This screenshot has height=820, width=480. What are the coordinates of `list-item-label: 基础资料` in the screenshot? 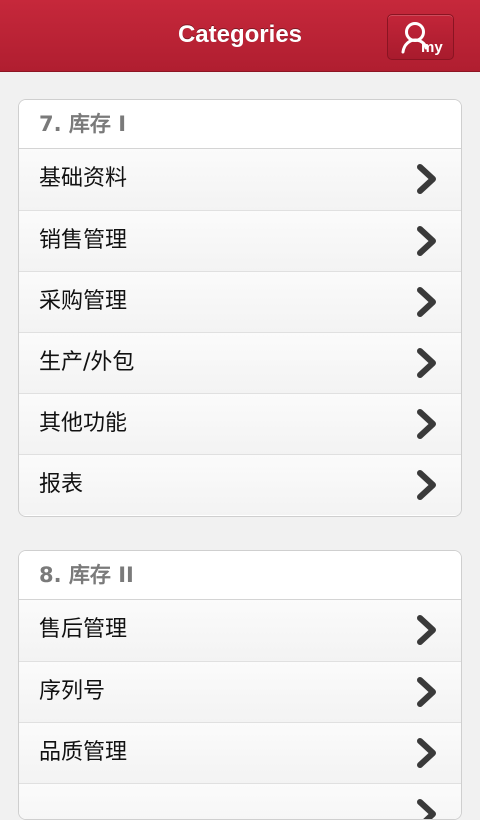 It's located at (83, 178).